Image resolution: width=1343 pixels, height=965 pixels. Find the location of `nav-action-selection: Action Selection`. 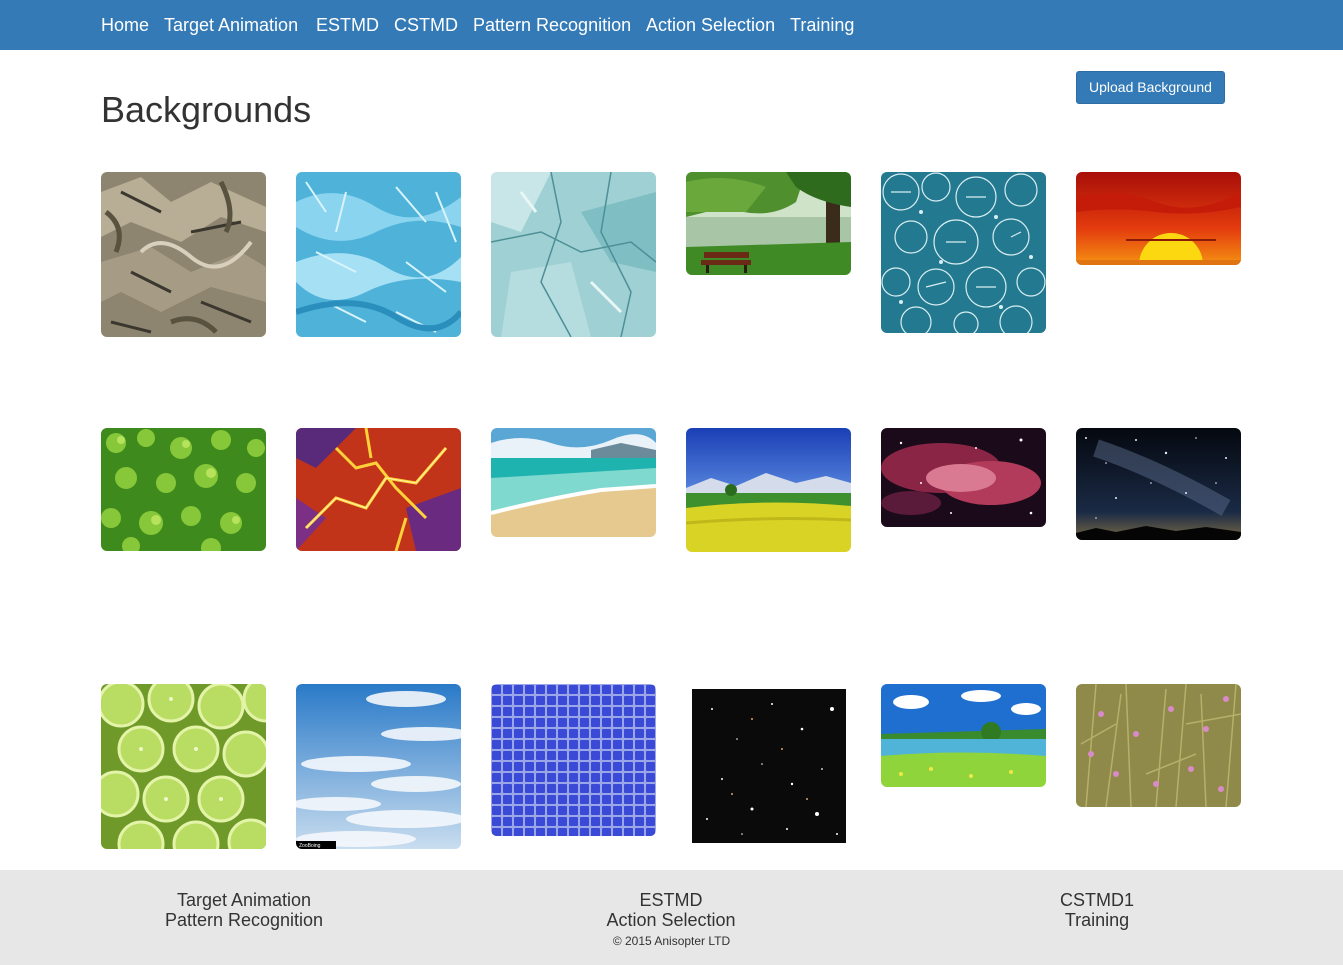

nav-action-selection: Action Selection is located at coordinates (710, 25).